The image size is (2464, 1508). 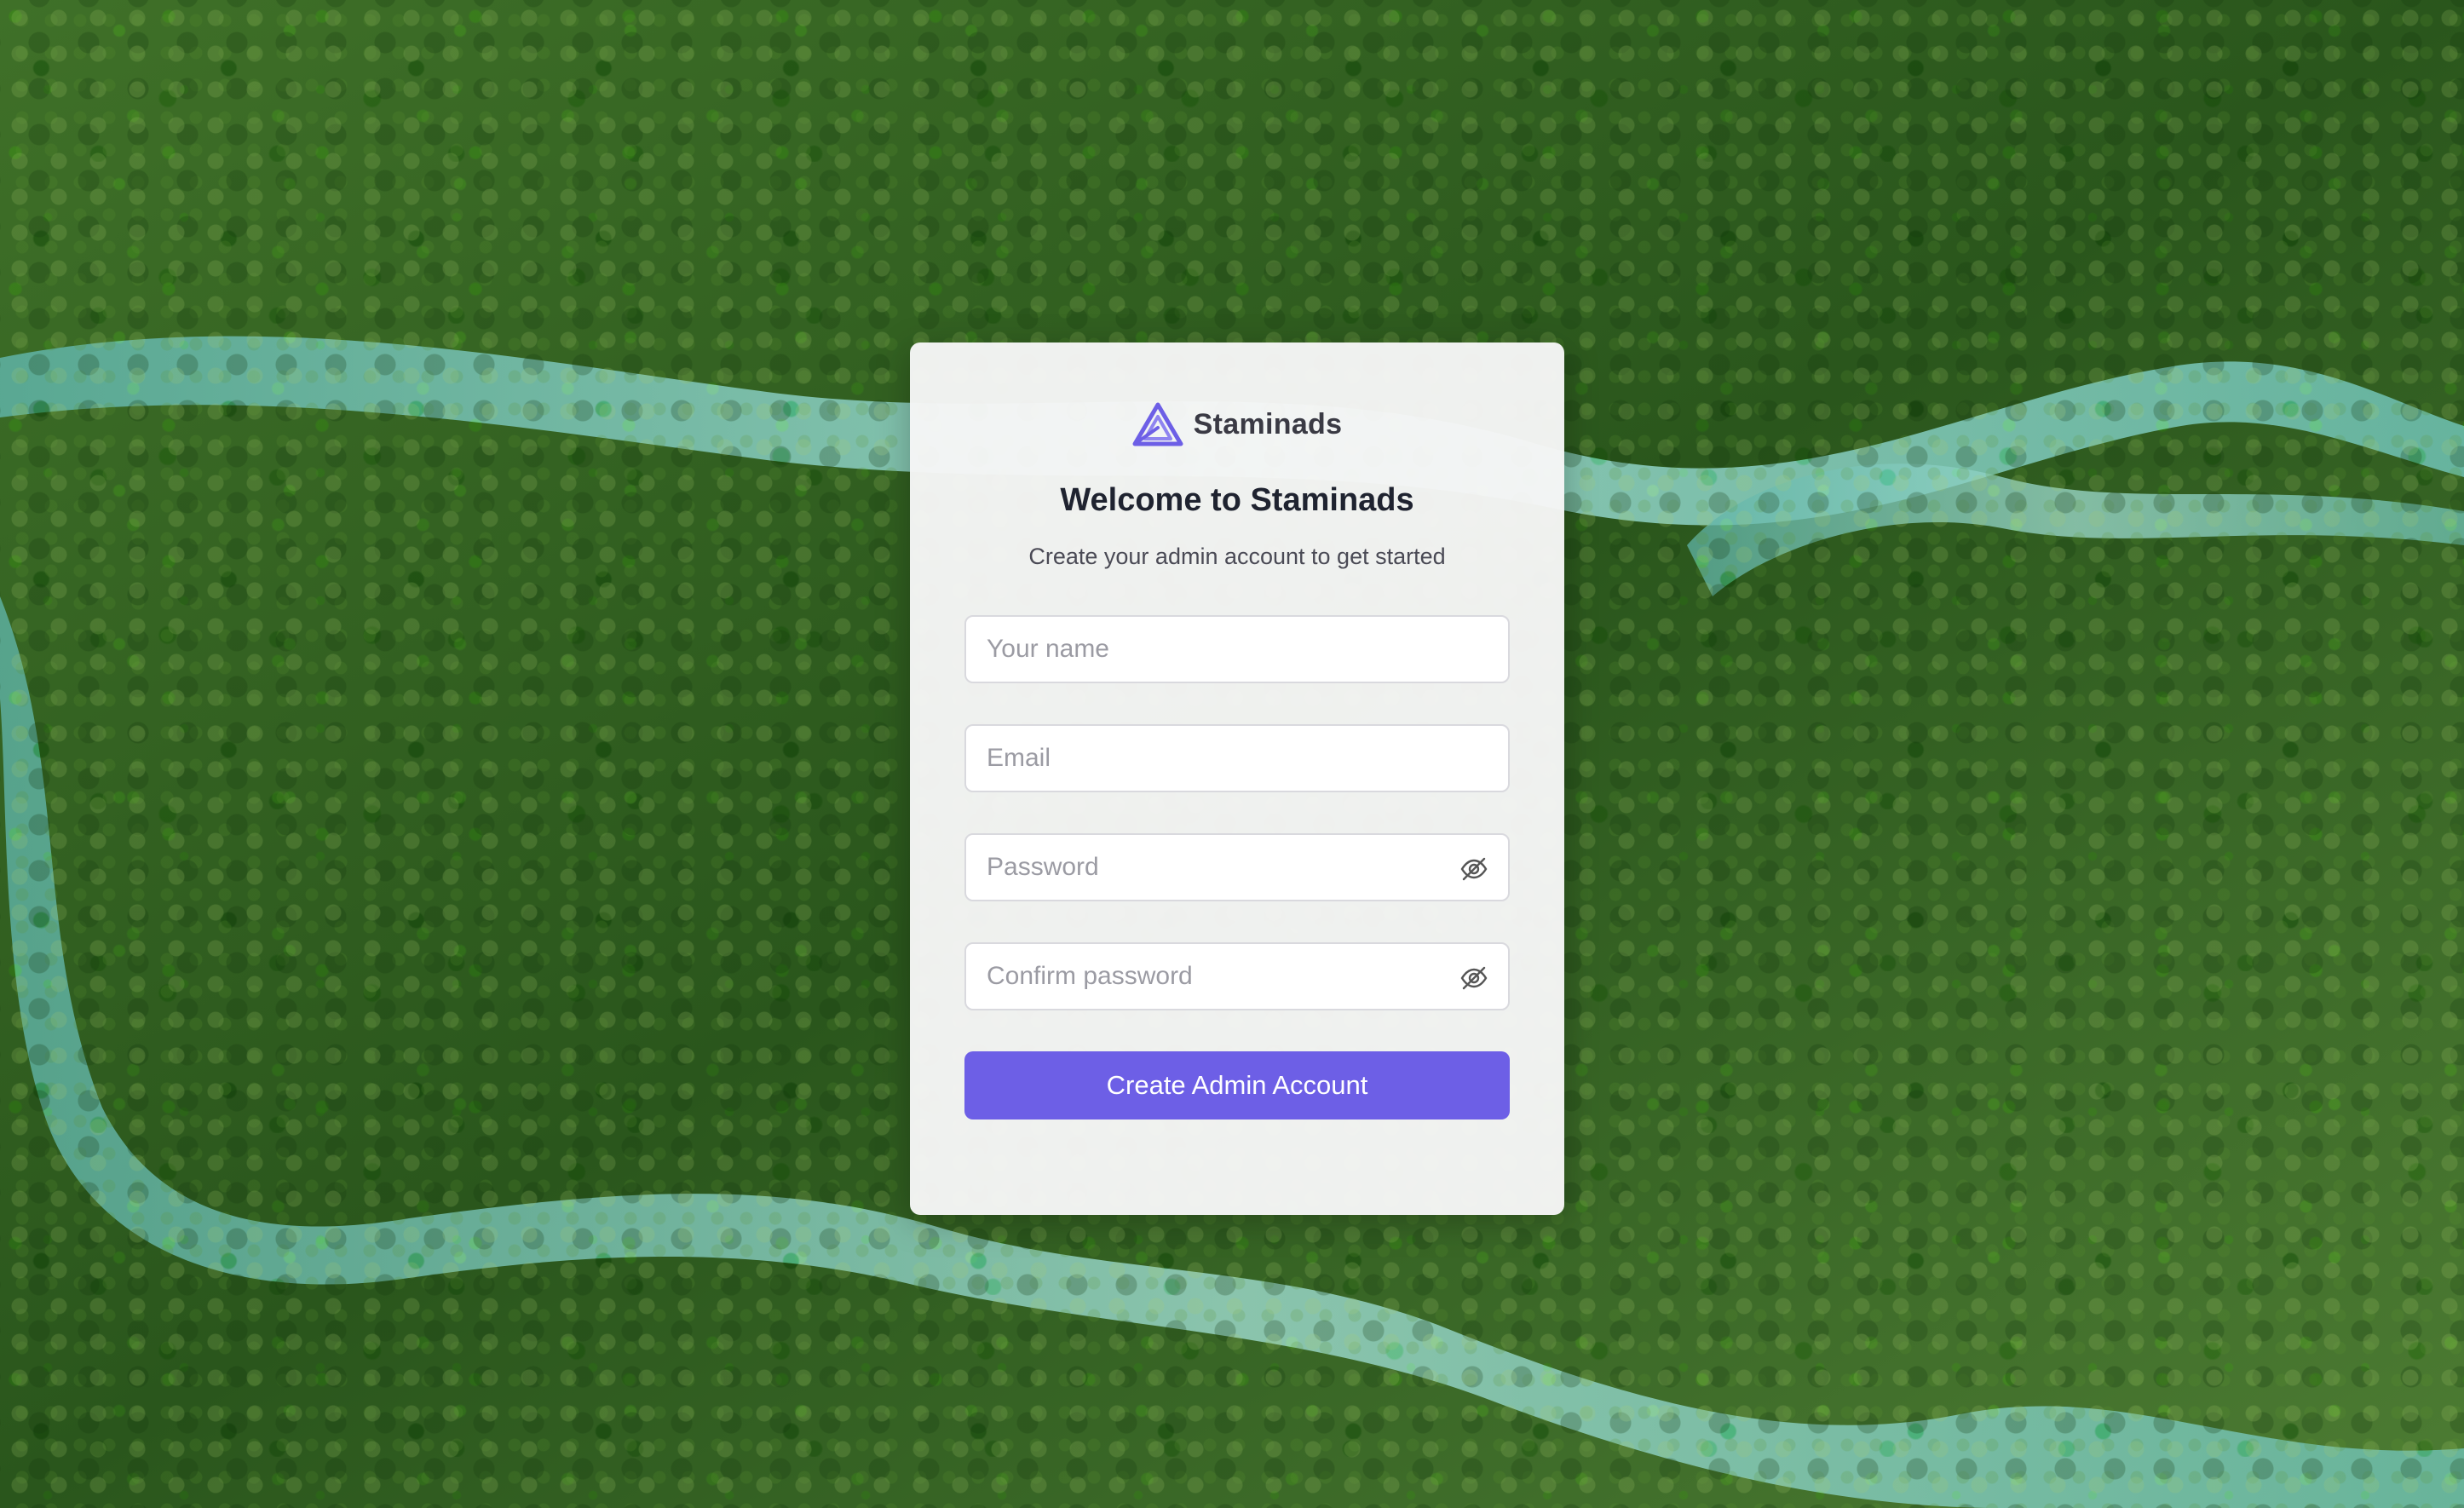 I want to click on email-field, so click(x=1237, y=758).